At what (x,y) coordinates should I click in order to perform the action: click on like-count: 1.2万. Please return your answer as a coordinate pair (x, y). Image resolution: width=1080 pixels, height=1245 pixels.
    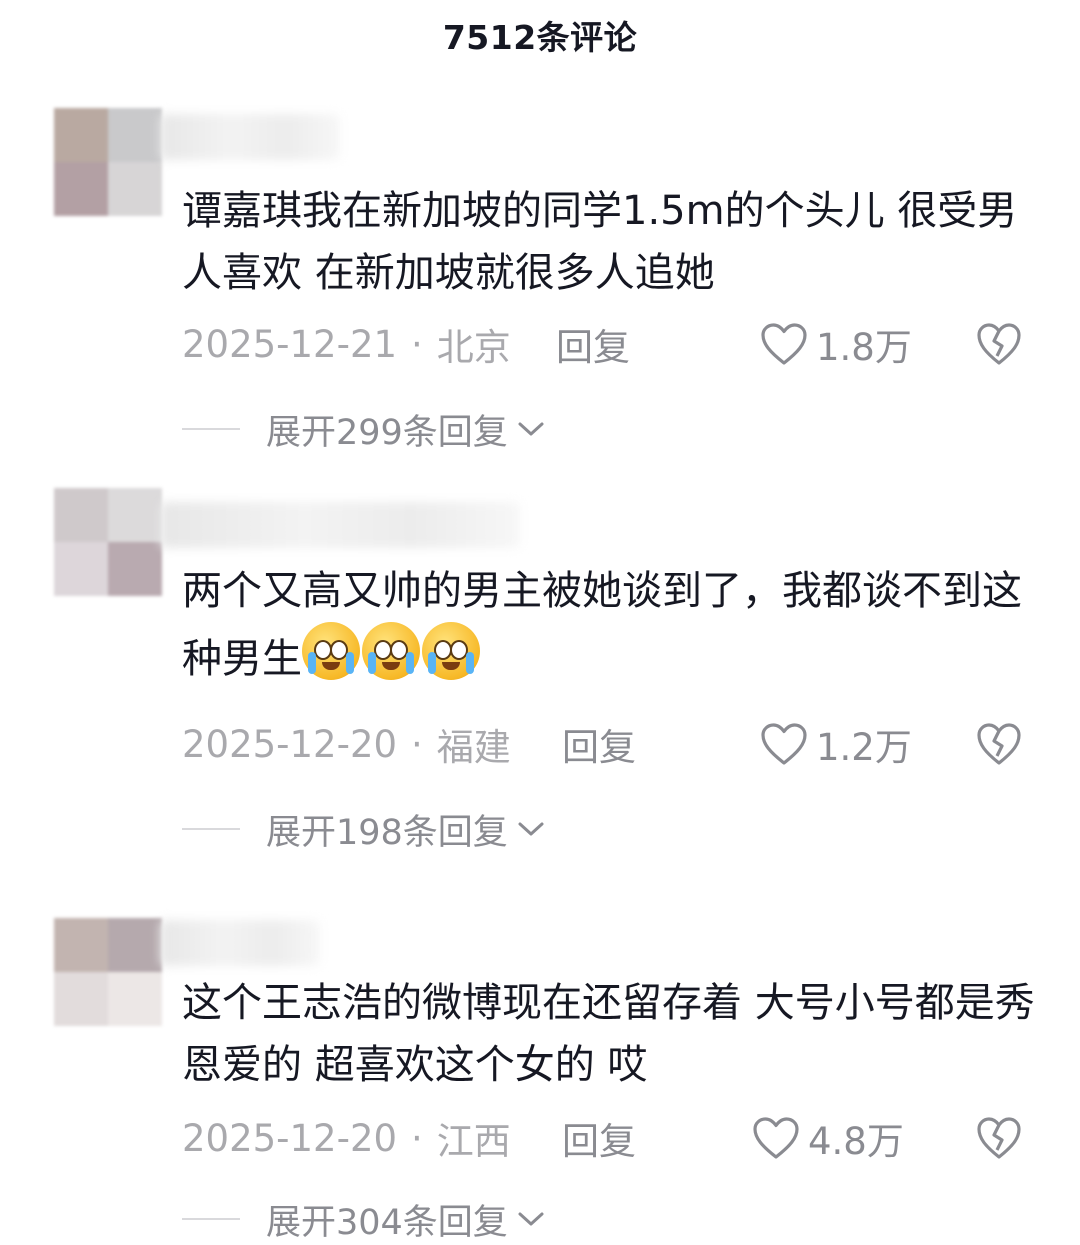
    Looking at the image, I should click on (864, 747).